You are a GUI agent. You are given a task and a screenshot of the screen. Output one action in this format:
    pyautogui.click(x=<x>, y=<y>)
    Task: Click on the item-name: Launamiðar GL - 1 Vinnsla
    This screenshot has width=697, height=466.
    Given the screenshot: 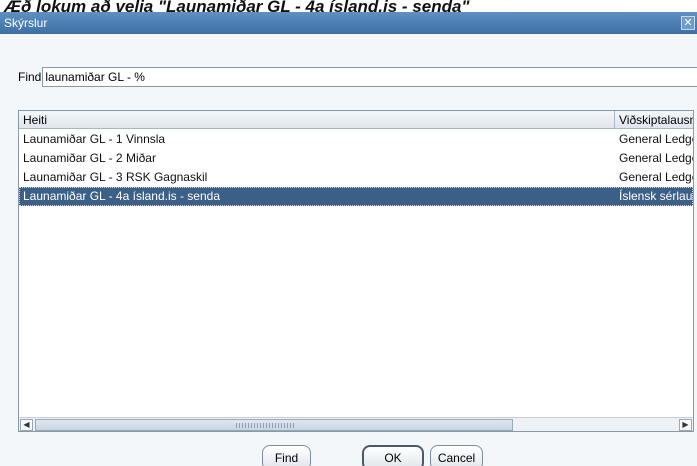 What is the action you would take?
    pyautogui.click(x=94, y=139)
    